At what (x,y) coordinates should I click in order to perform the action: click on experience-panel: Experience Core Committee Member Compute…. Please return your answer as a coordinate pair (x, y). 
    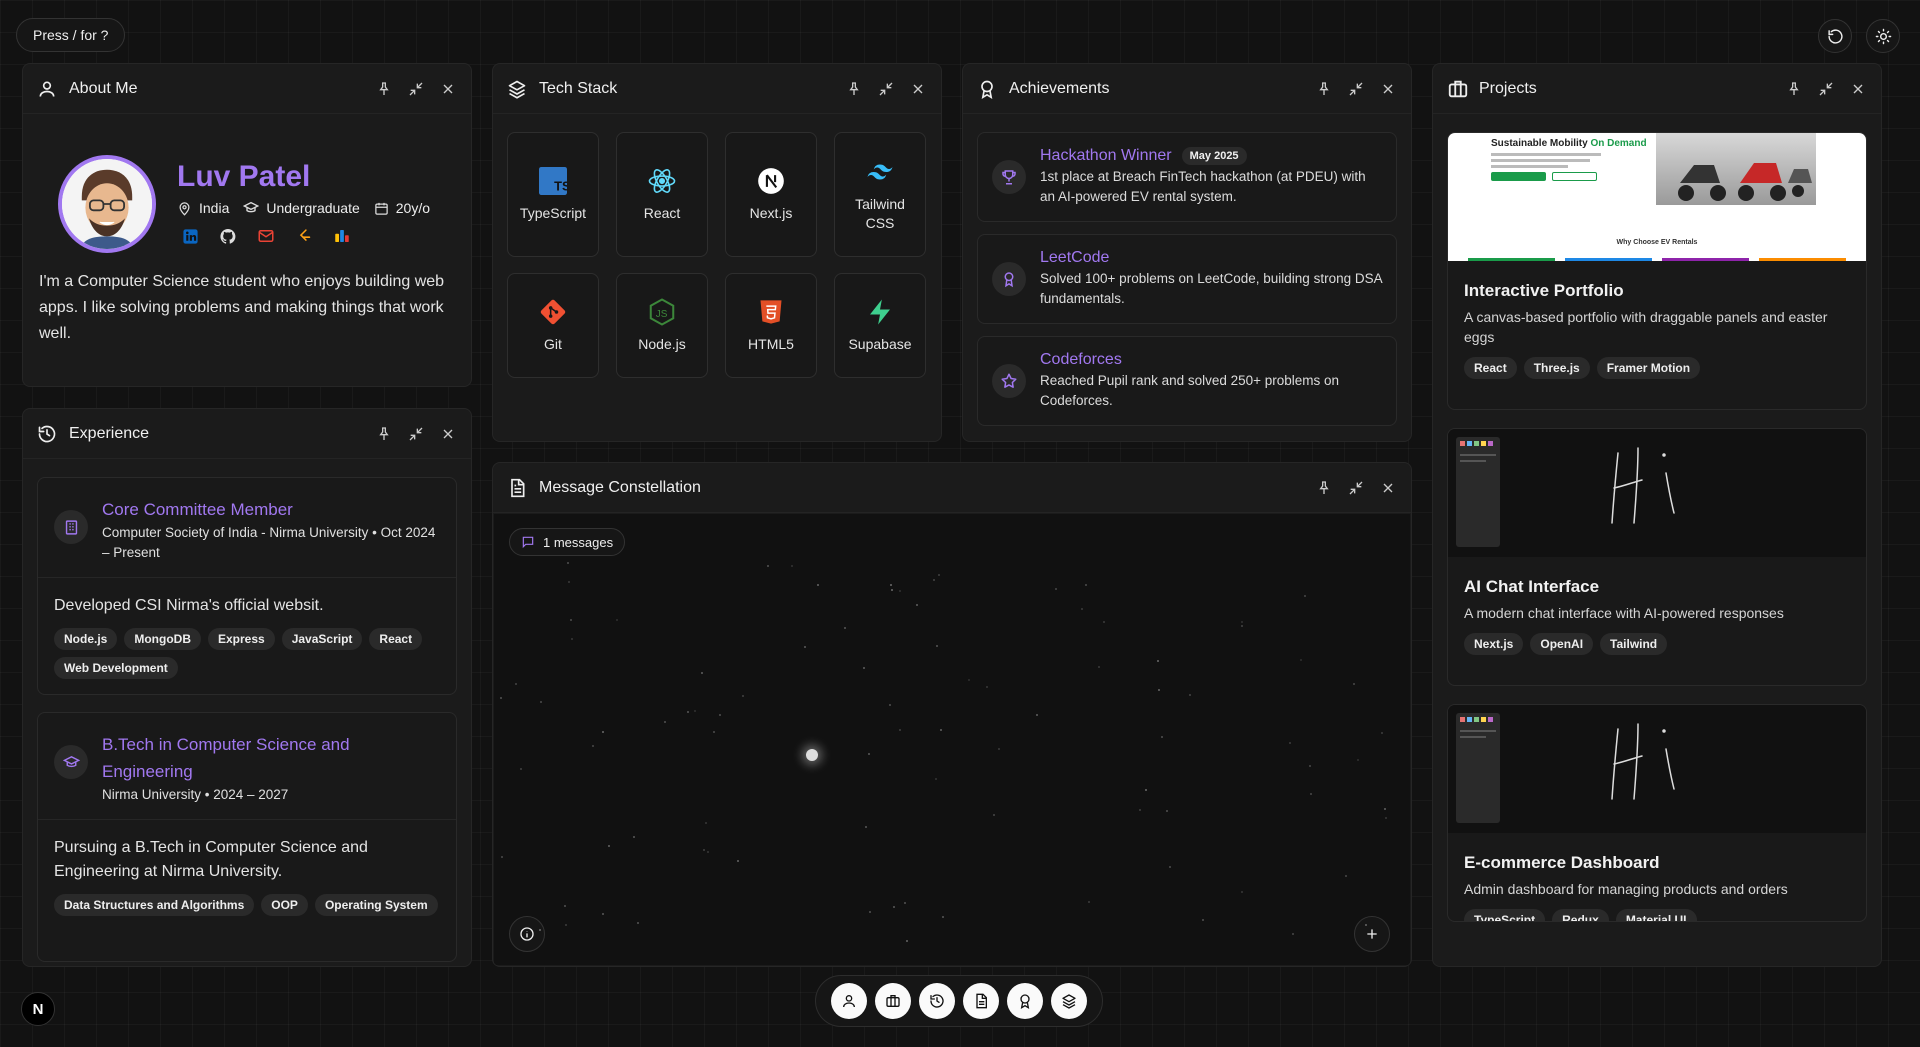
    Looking at the image, I should click on (247, 687).